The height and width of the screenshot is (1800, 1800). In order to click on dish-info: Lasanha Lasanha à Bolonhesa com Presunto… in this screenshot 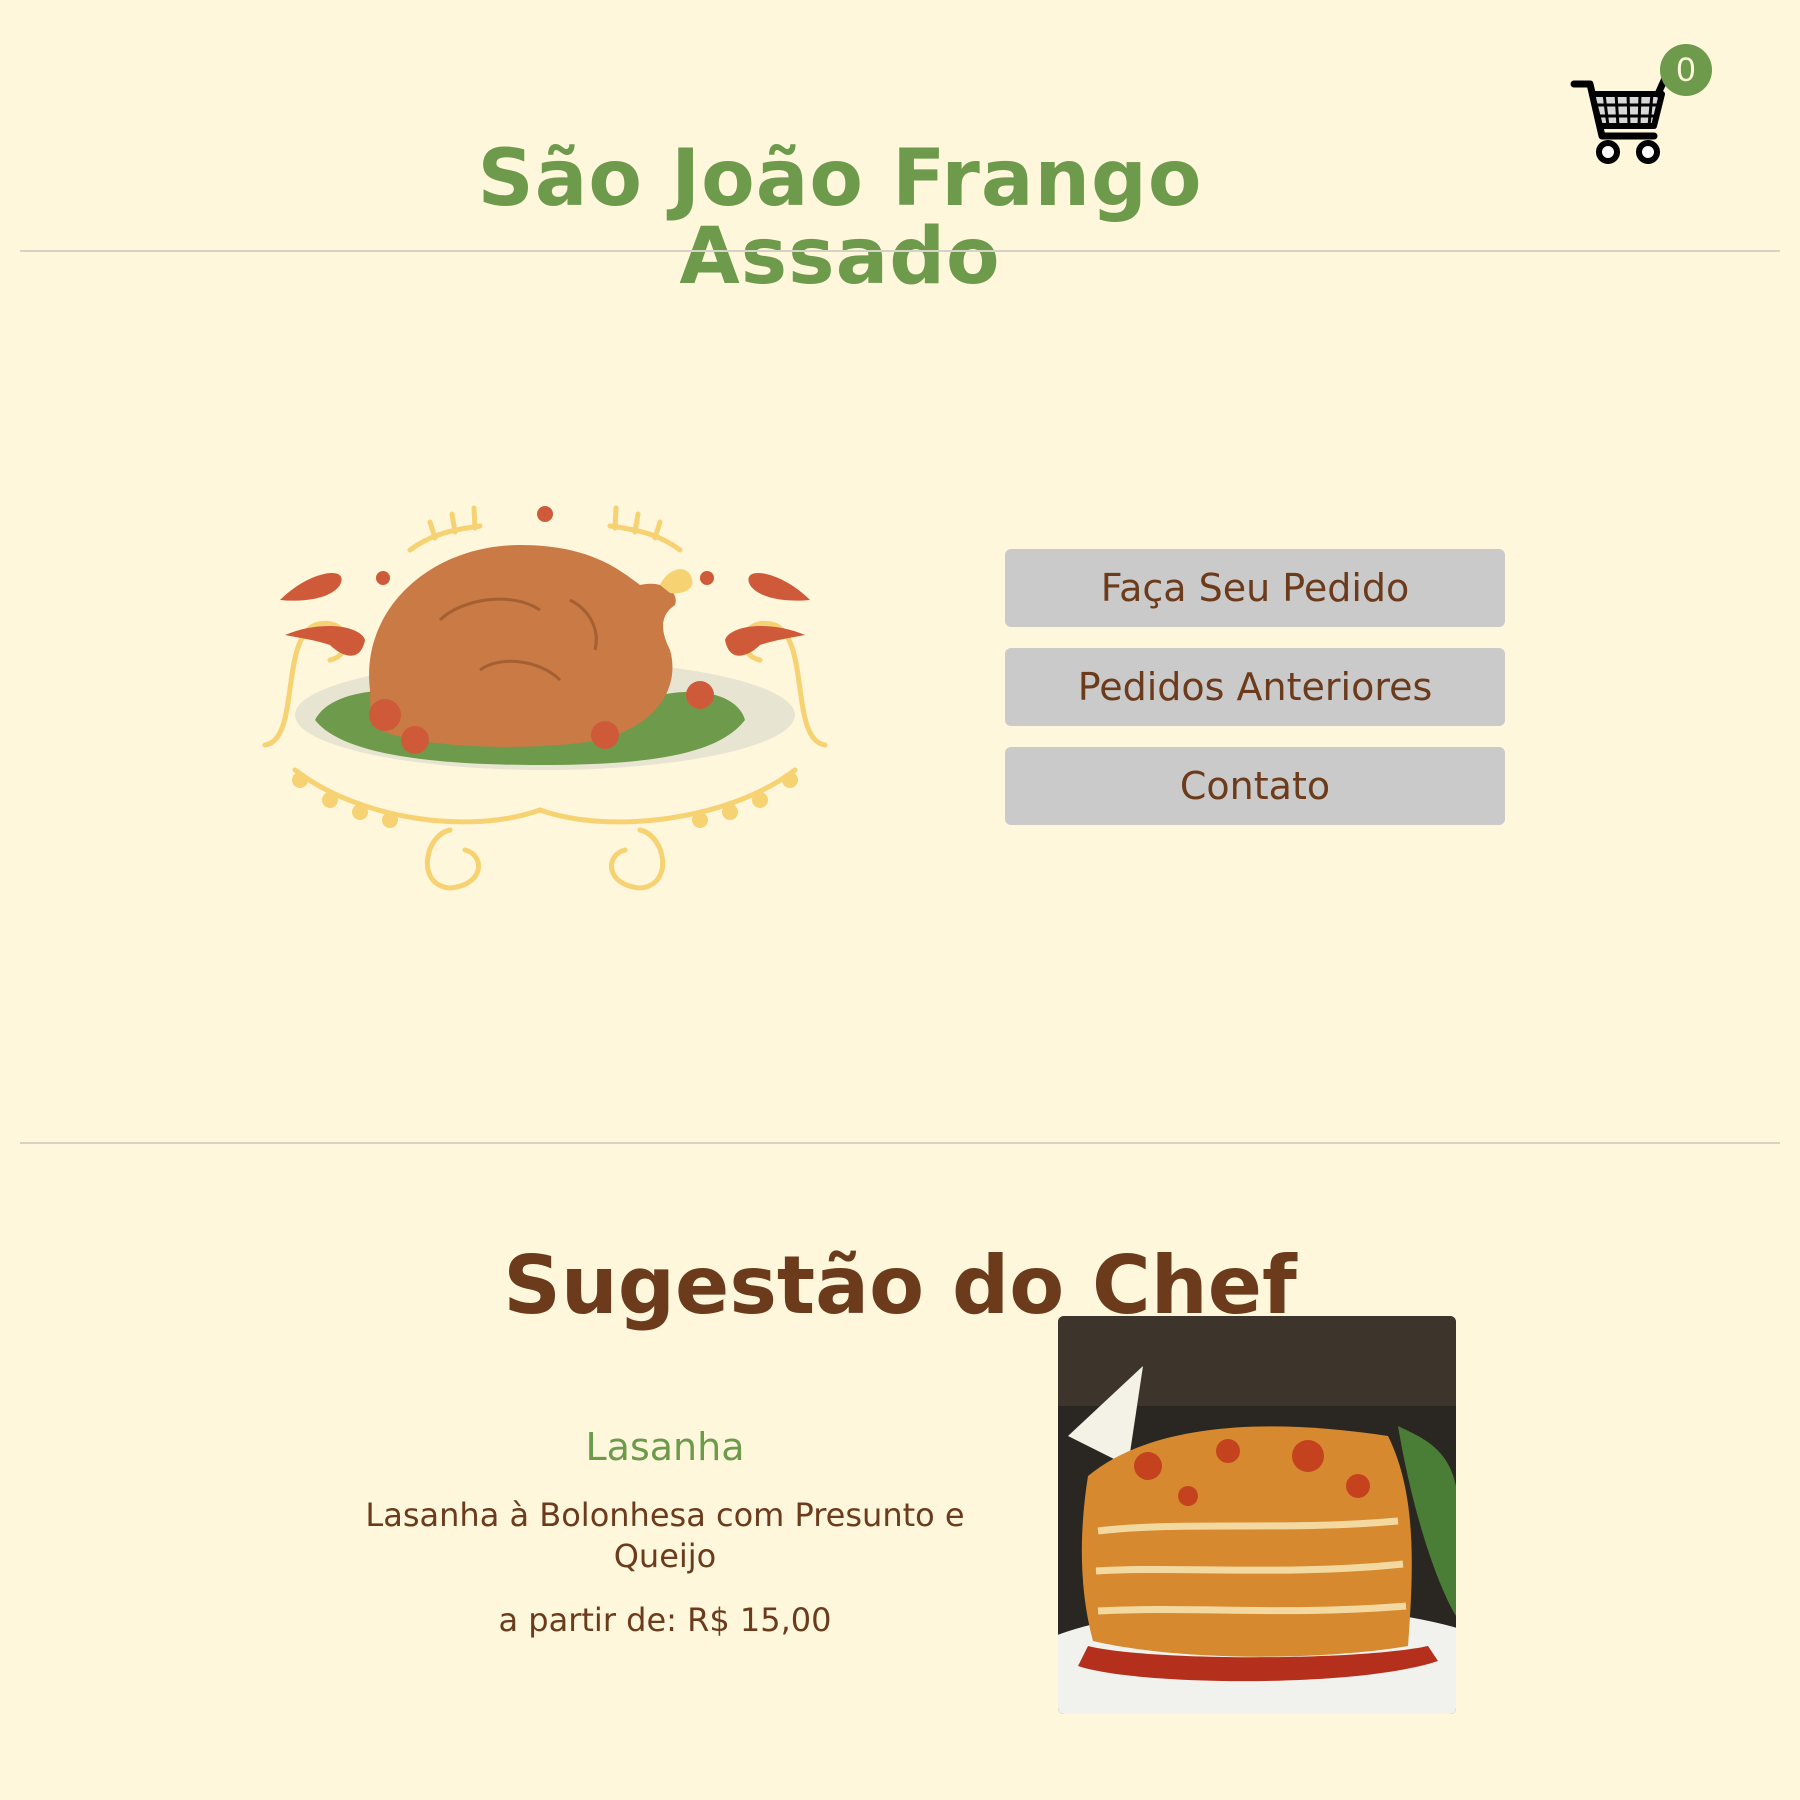, I will do `click(665, 1533)`.